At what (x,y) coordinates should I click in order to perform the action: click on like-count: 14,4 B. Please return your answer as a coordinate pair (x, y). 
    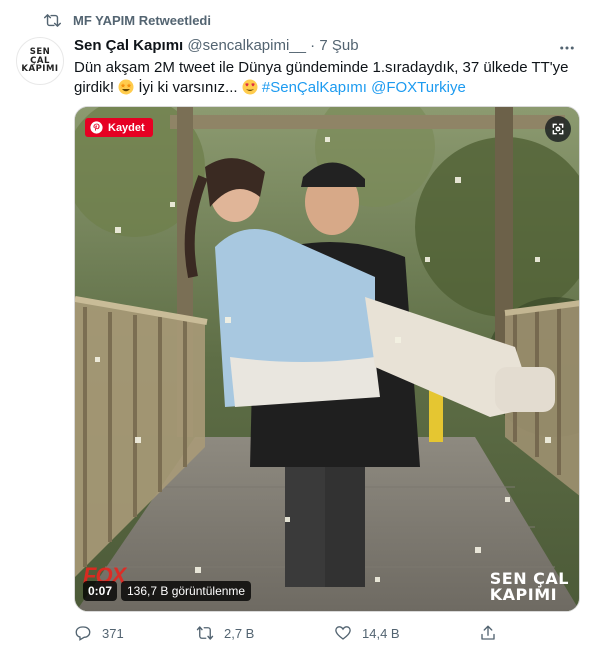
    Looking at the image, I should click on (381, 633).